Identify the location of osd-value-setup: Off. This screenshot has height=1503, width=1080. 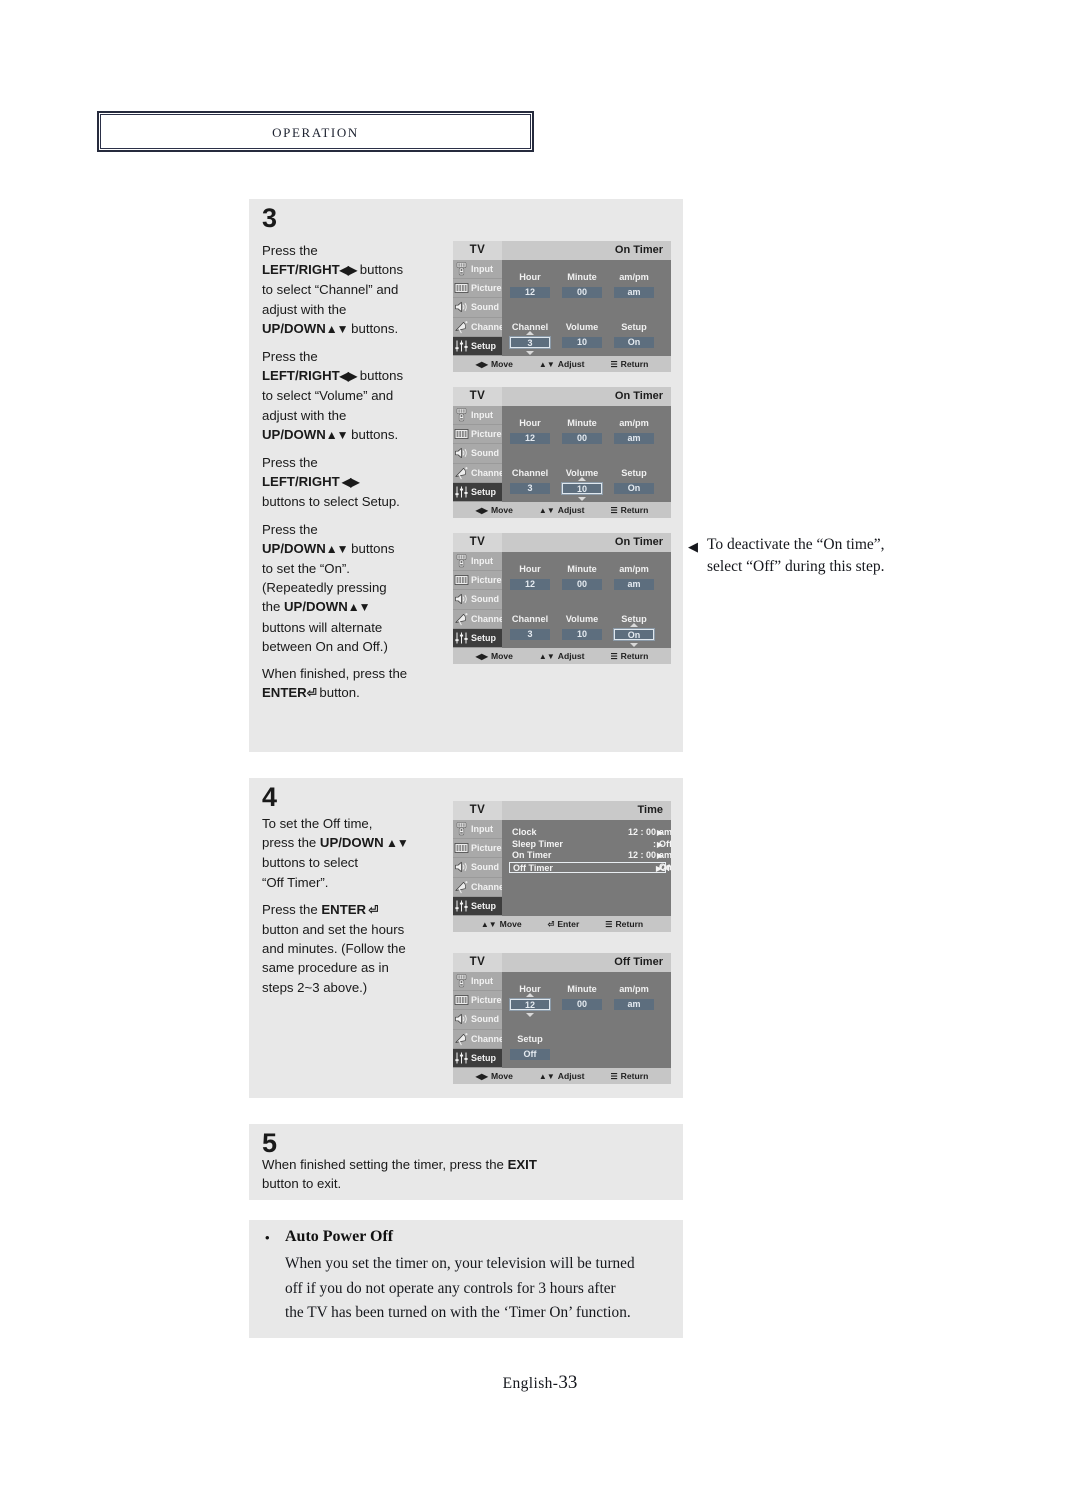
(530, 1054).